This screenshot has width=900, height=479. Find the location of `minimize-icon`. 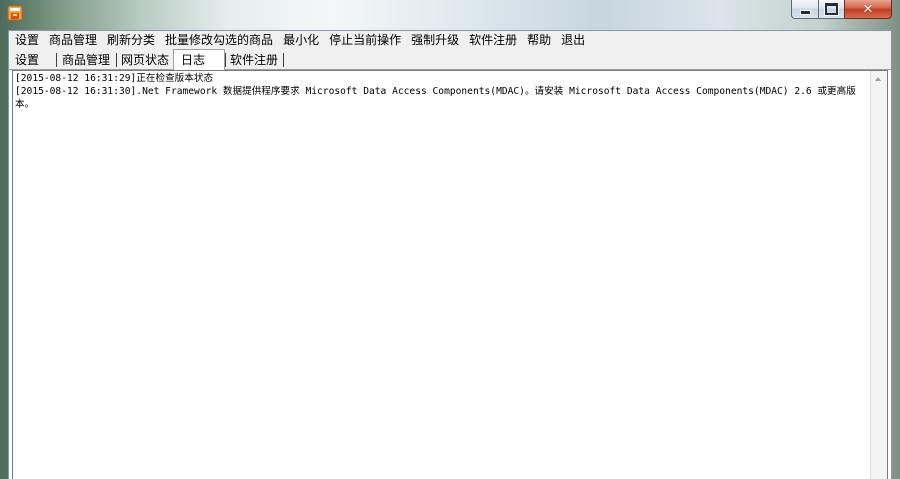

minimize-icon is located at coordinates (805, 12).